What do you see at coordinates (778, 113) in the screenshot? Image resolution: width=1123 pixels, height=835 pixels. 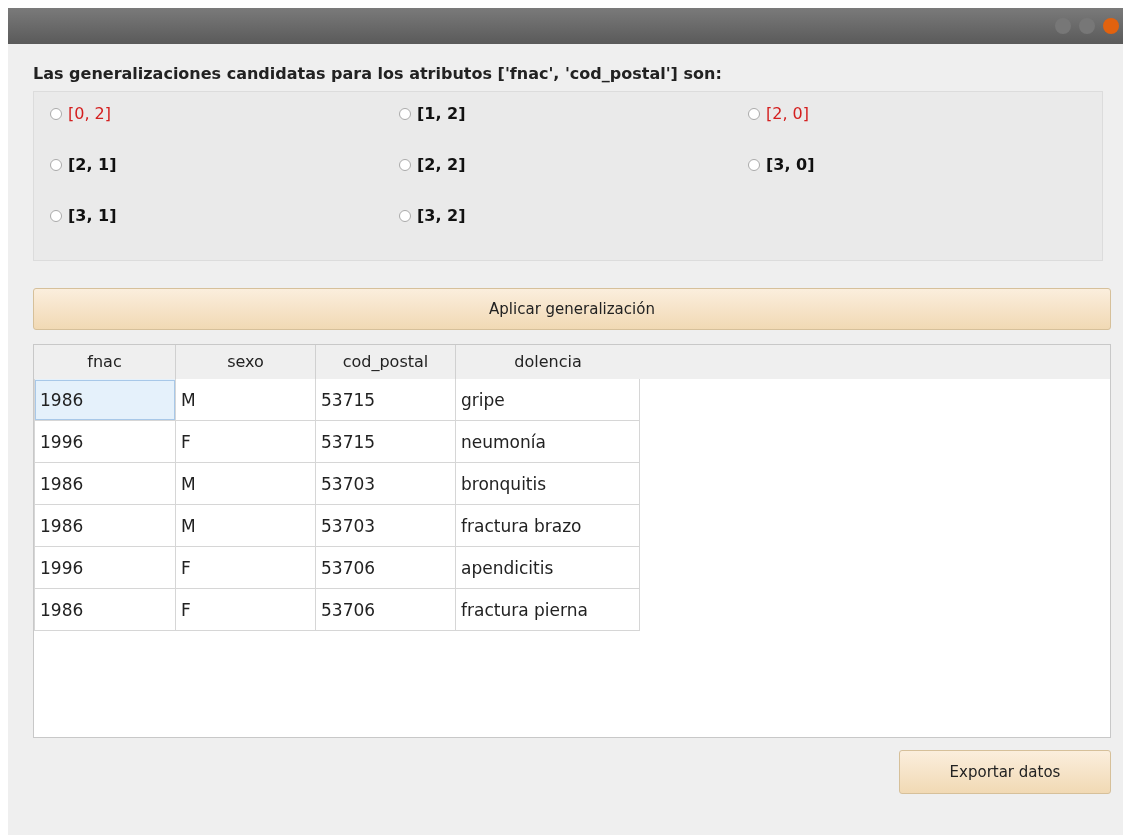 I see `radio-option: [2, 0]` at bounding box center [778, 113].